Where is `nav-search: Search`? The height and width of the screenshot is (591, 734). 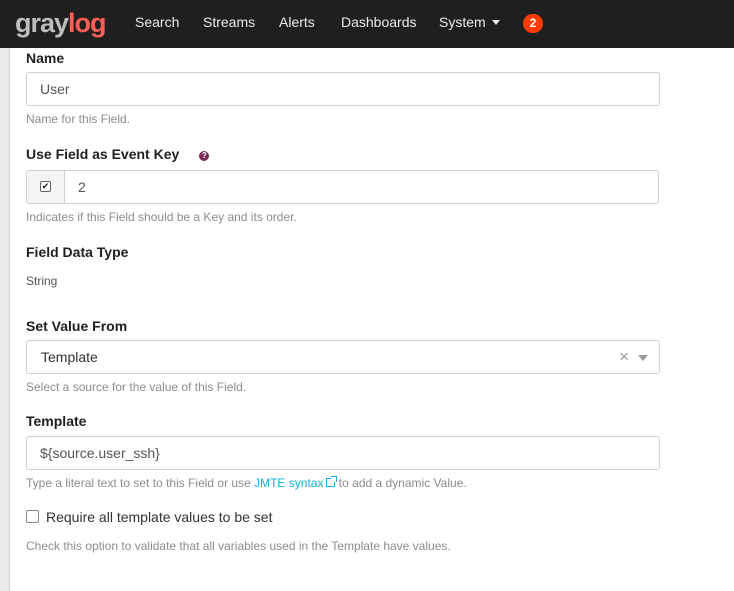
nav-search: Search is located at coordinates (157, 24).